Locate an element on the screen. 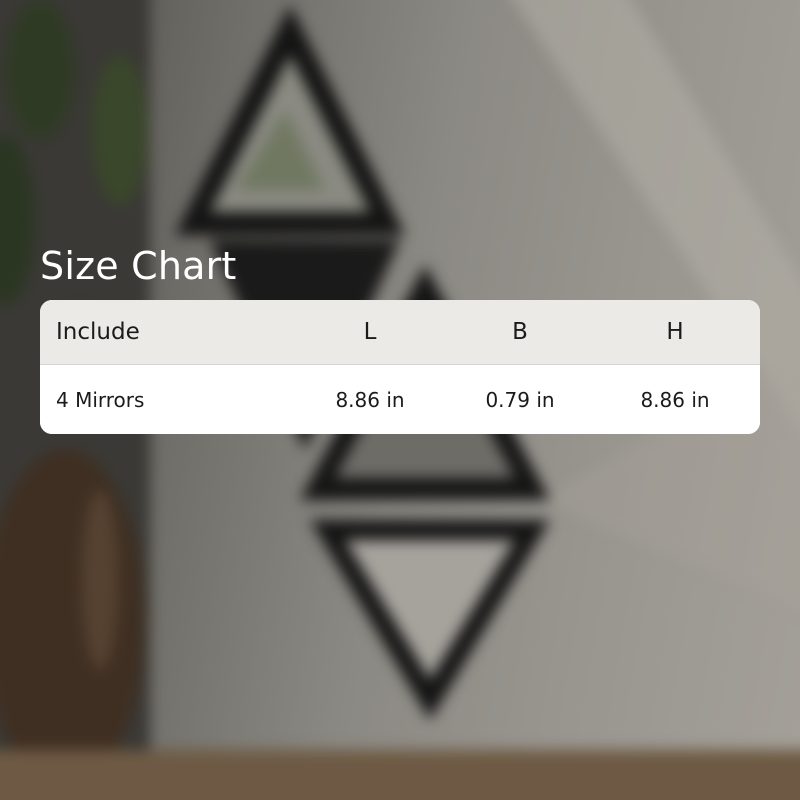 Image resolution: width=800 pixels, height=800 pixels. cell-include: 4 Mirrors is located at coordinates (100, 399).